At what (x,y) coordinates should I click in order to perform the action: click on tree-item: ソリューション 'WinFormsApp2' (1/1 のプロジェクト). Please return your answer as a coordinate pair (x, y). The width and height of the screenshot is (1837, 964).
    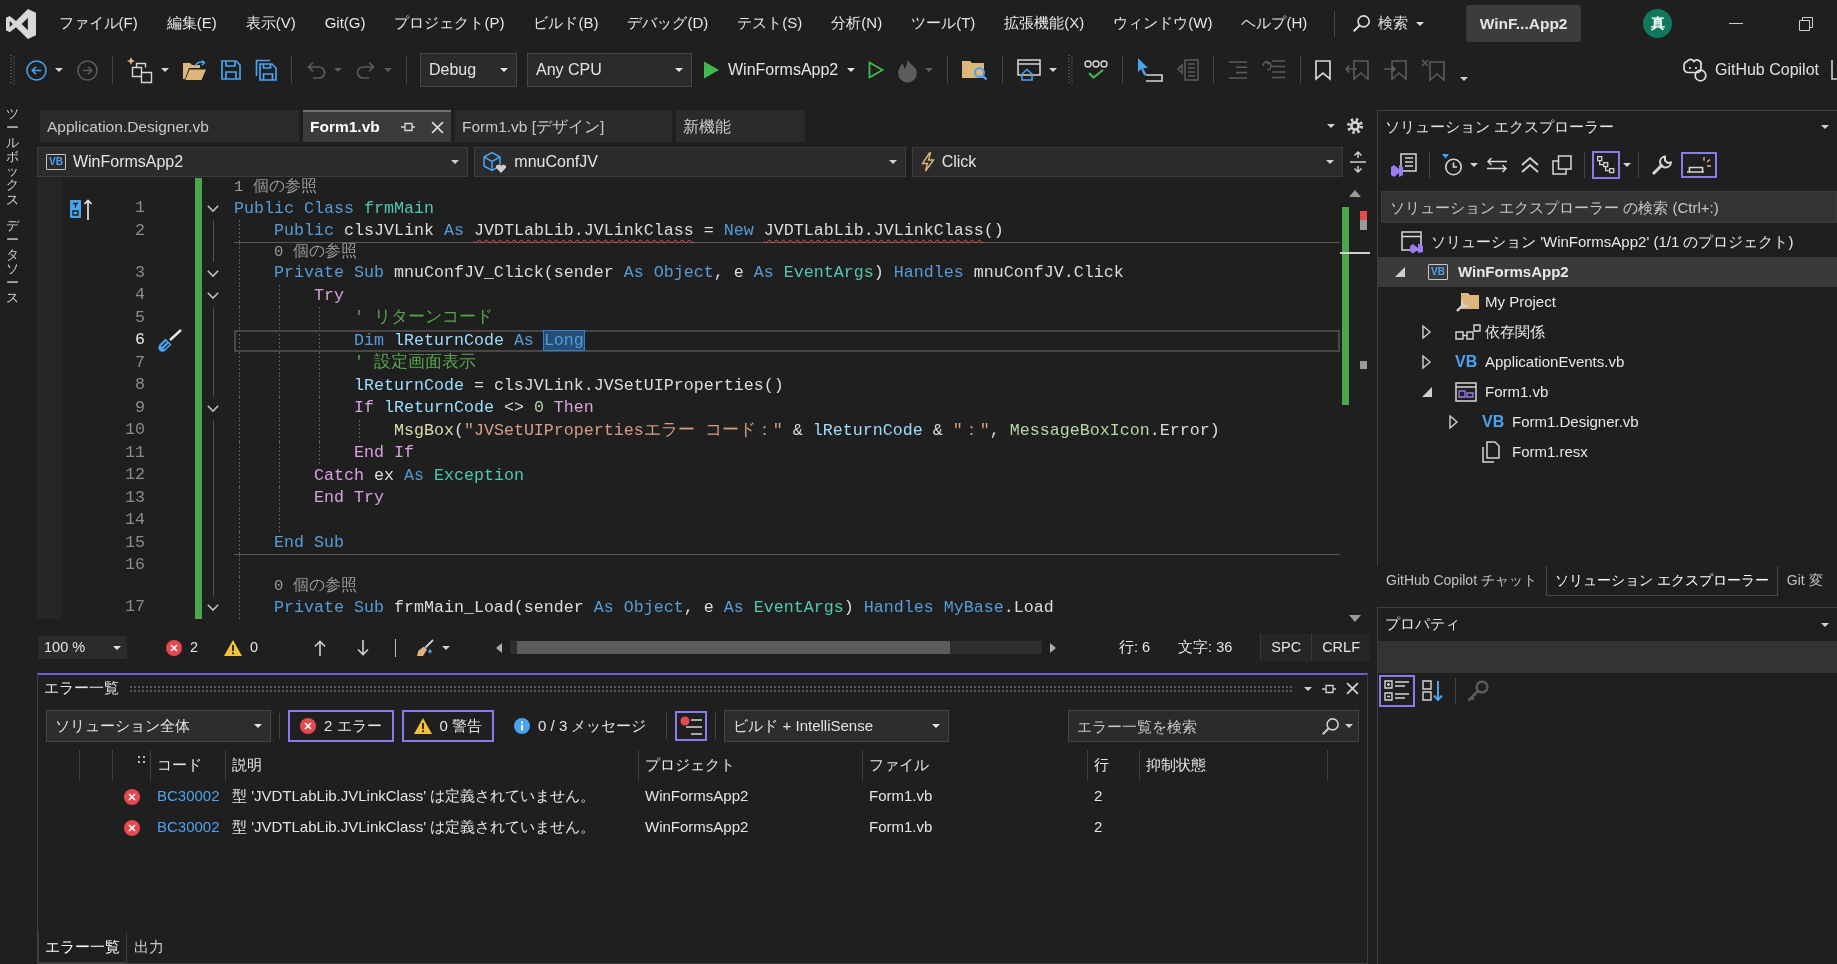
    Looking at the image, I should click on (1607, 242).